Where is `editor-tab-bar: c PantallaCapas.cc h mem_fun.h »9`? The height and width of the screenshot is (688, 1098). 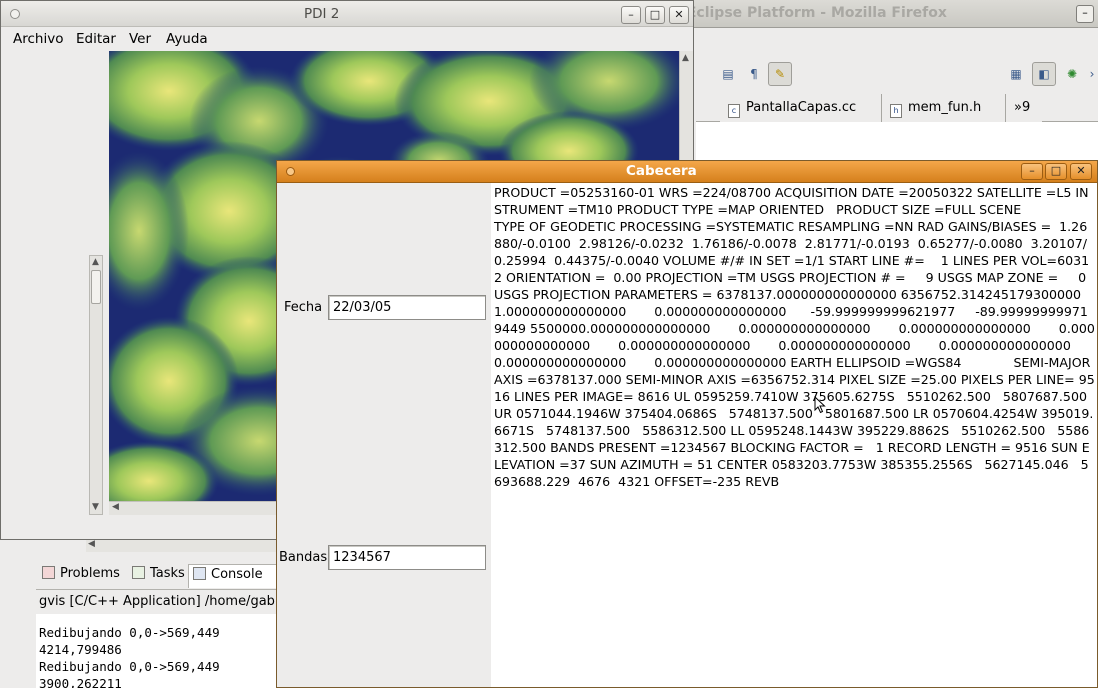
editor-tab-bar: c PantallaCapas.cc h mem_fun.h »9 is located at coordinates (897, 108).